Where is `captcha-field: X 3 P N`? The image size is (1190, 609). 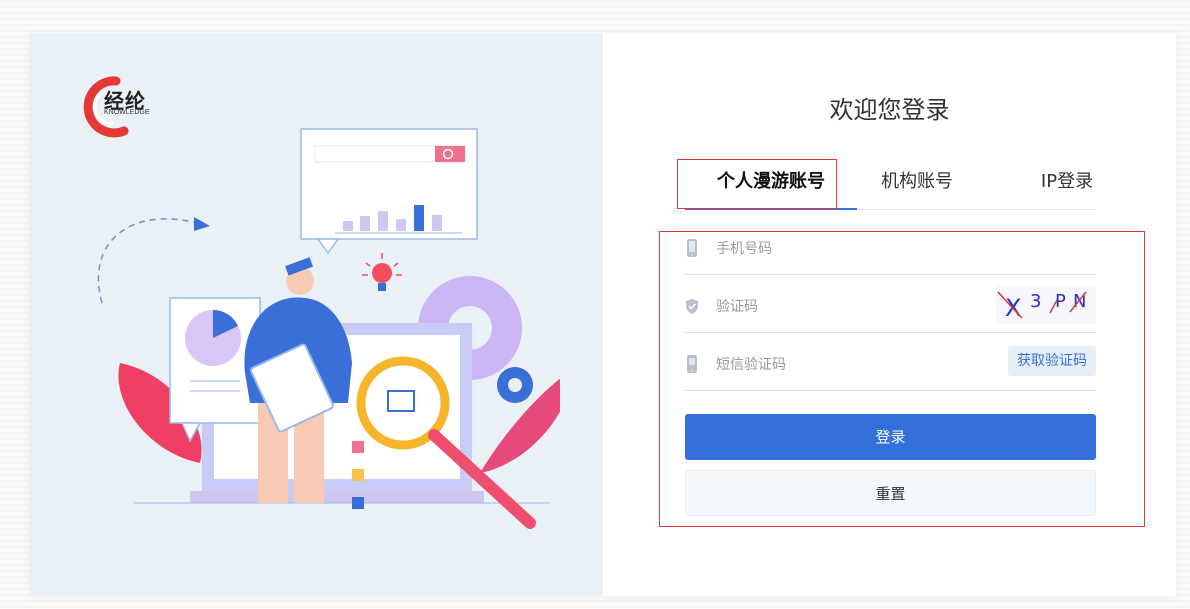
captcha-field: X 3 P N is located at coordinates (890, 309).